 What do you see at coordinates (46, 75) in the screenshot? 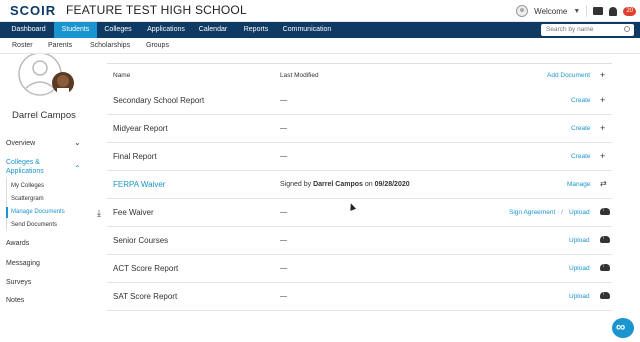
I see `student-avatar` at bounding box center [46, 75].